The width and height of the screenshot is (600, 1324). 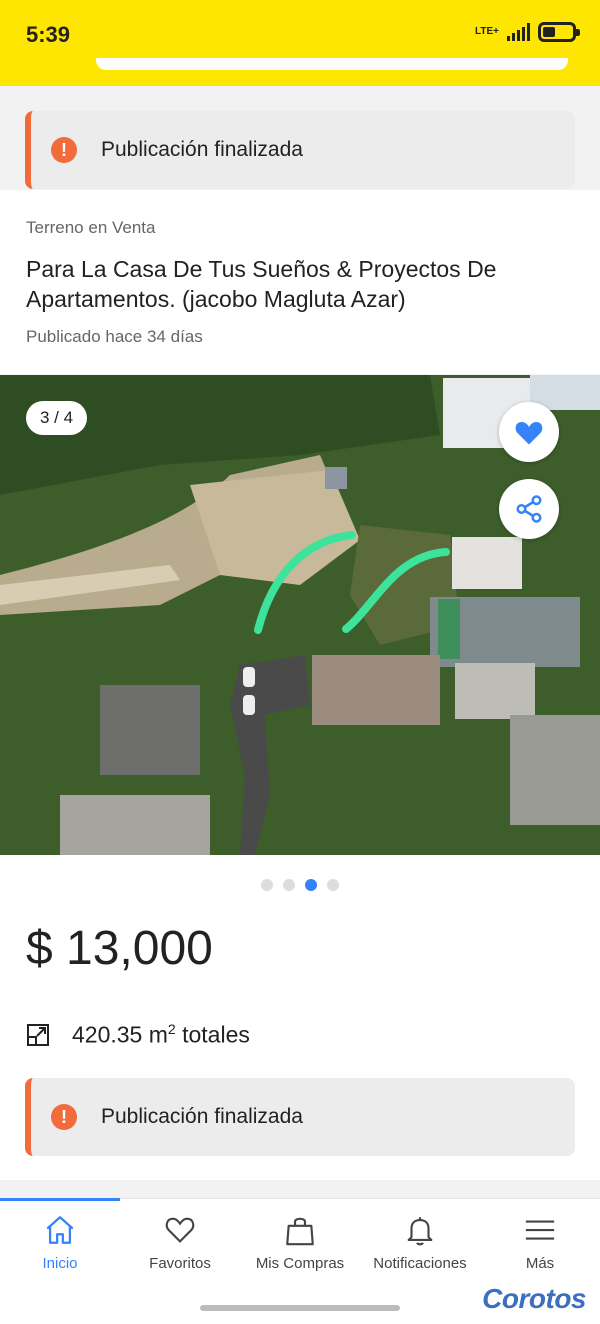 What do you see at coordinates (57, 418) in the screenshot?
I see `photo-counter: 3 / 4` at bounding box center [57, 418].